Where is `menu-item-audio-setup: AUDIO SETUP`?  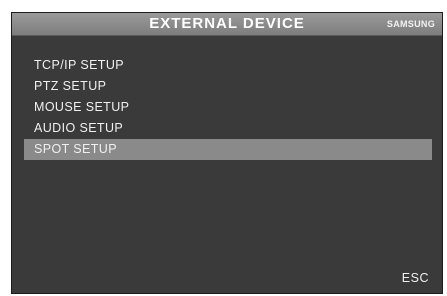
menu-item-audio-setup: AUDIO SETUP is located at coordinates (228, 128).